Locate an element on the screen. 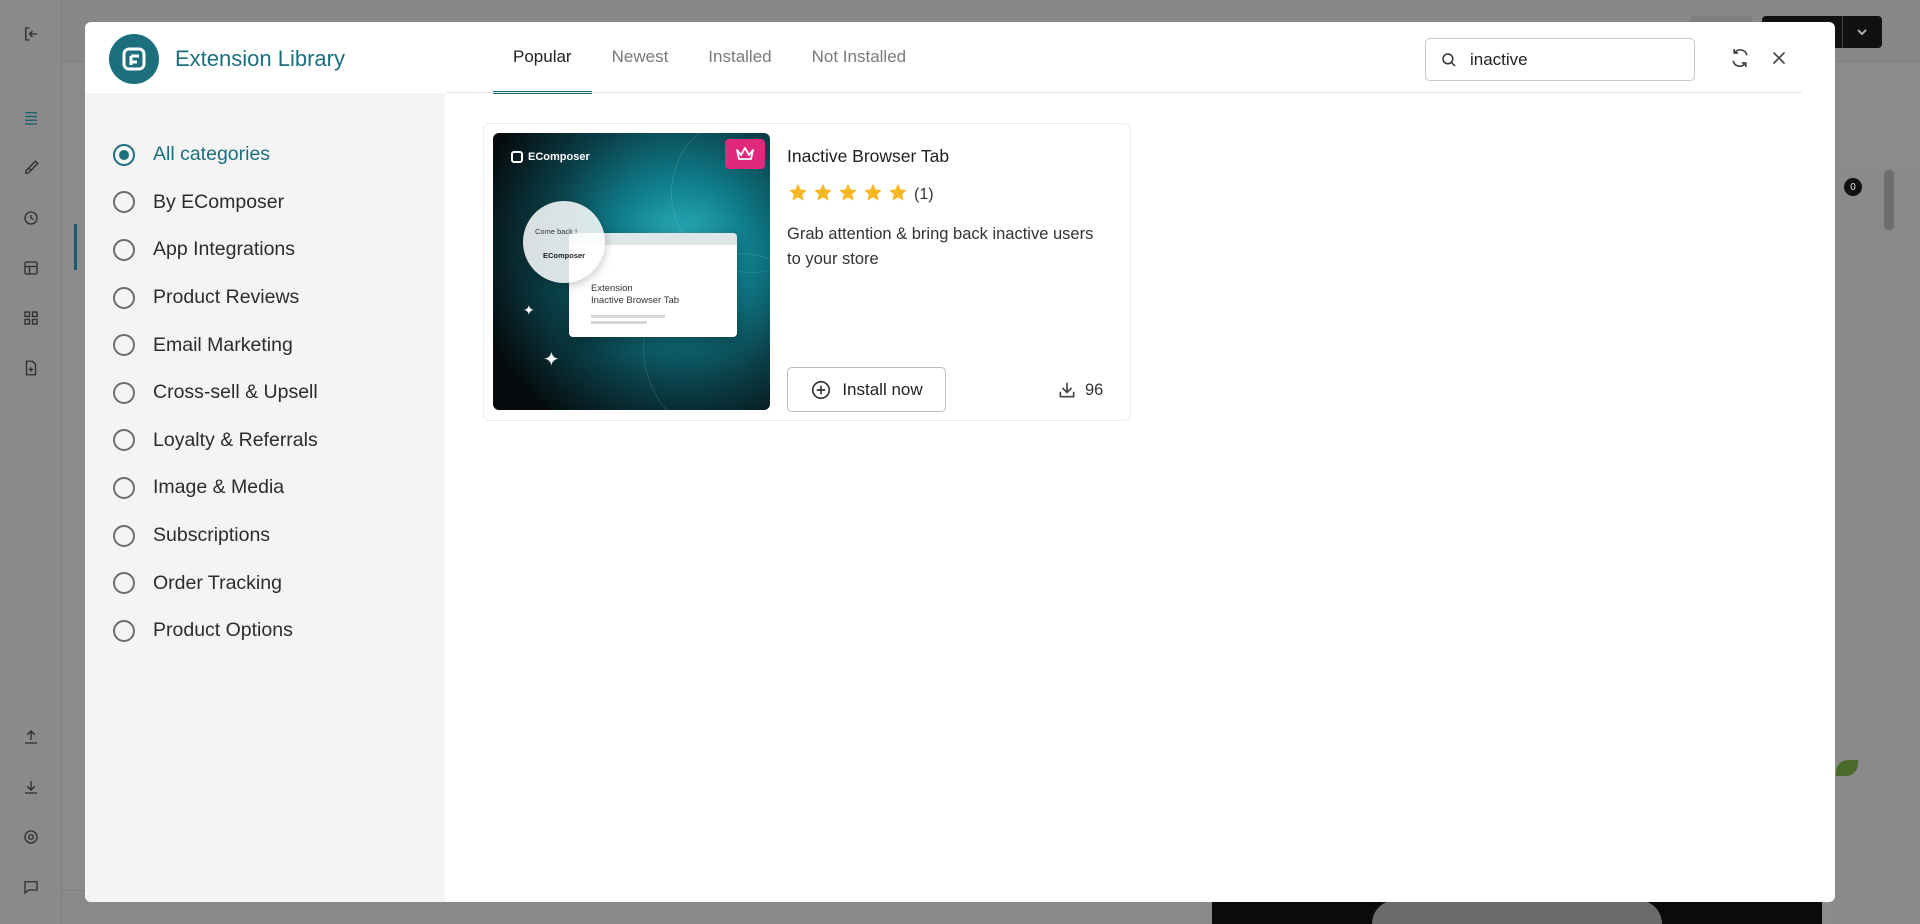  premium-badge is located at coordinates (745, 154).